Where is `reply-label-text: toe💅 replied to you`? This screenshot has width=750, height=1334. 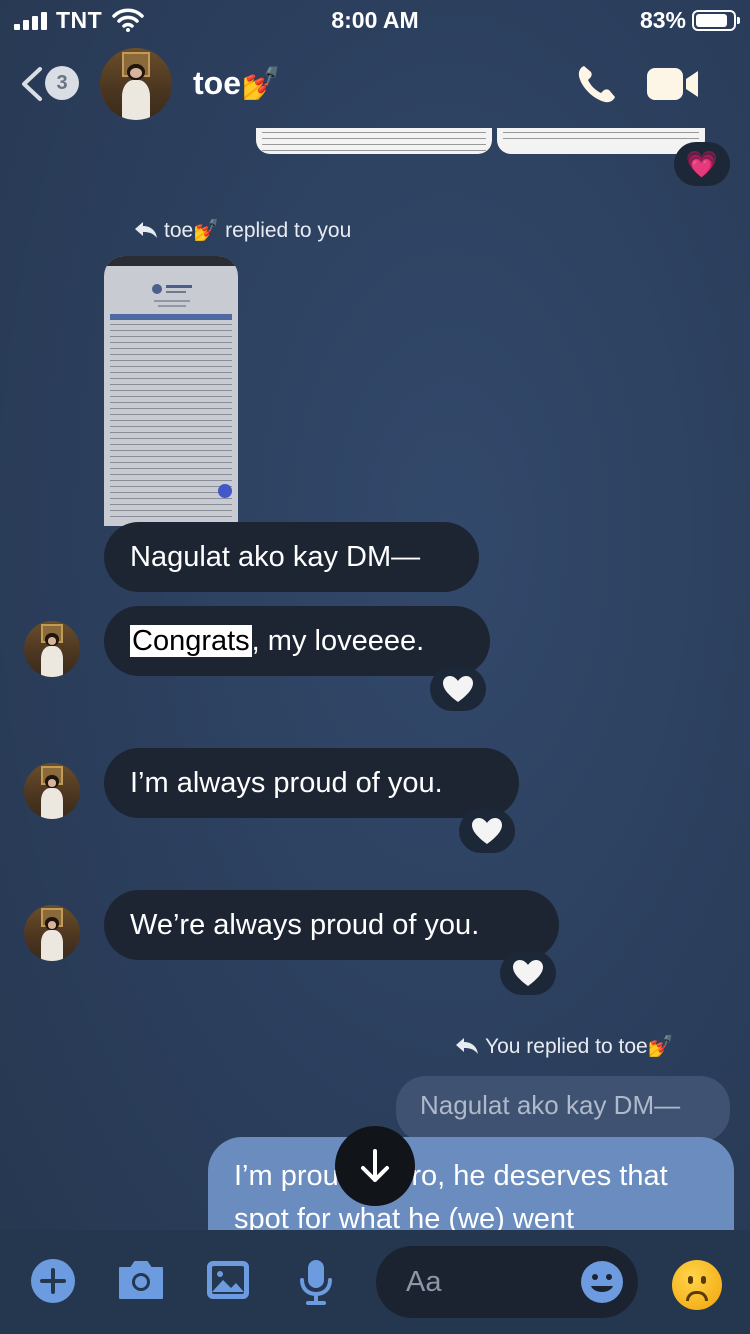 reply-label-text: toe💅 replied to you is located at coordinates (258, 230).